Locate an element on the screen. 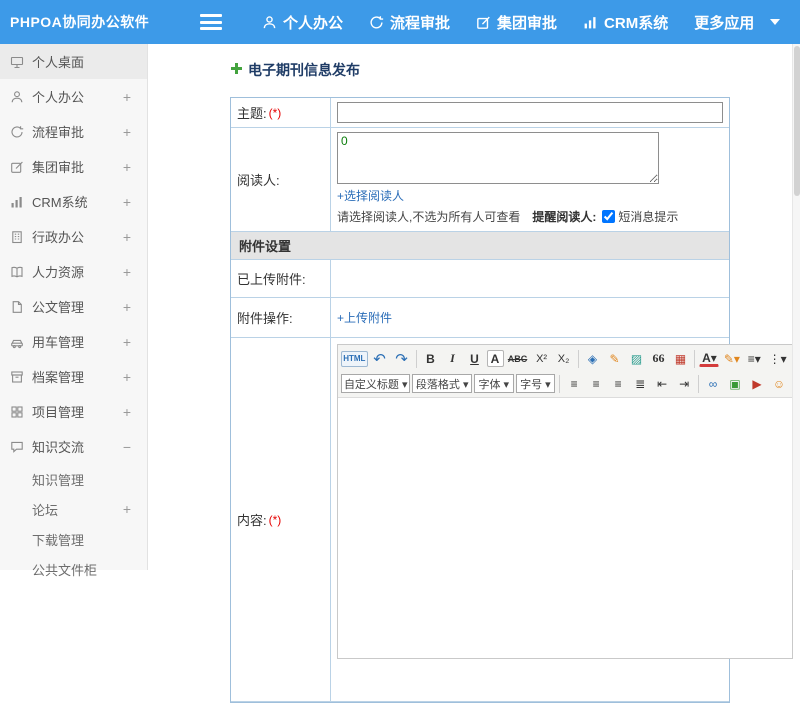 The width and height of the screenshot is (800, 703). sidebar-item-label: 档案管理 is located at coordinates (58, 376).